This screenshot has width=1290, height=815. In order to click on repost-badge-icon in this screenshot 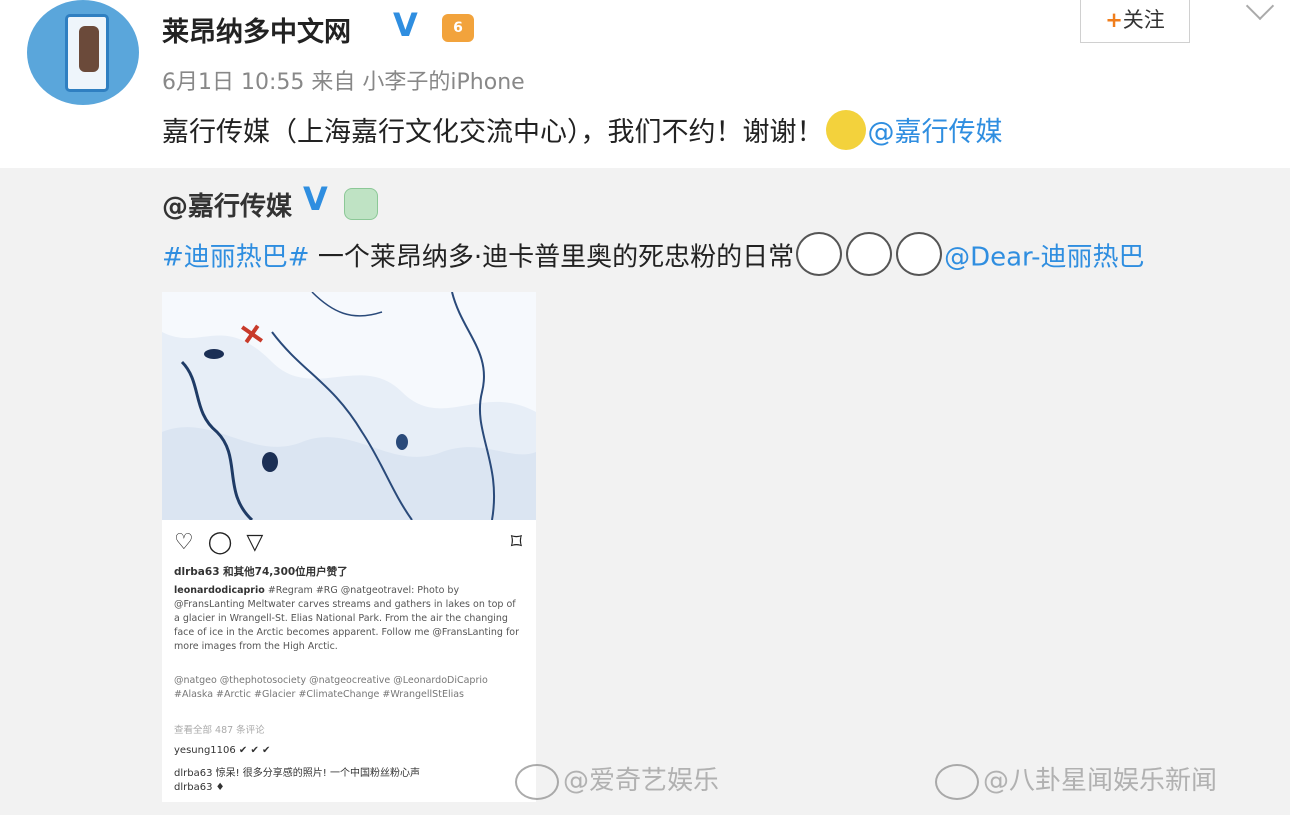, I will do `click(361, 204)`.